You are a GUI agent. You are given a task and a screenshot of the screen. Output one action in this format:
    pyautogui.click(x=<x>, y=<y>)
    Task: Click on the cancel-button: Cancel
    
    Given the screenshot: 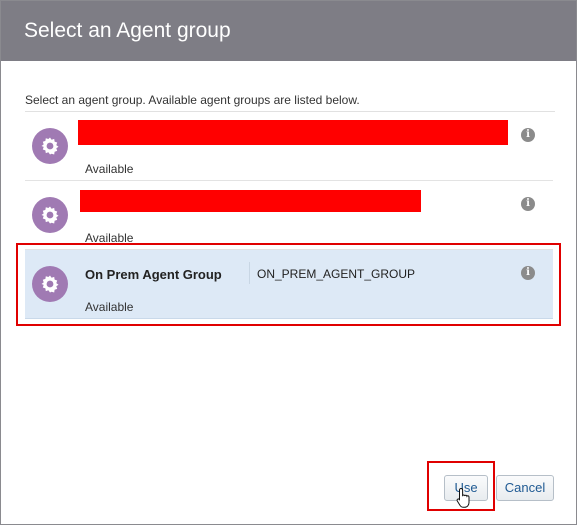 What is the action you would take?
    pyautogui.click(x=525, y=488)
    